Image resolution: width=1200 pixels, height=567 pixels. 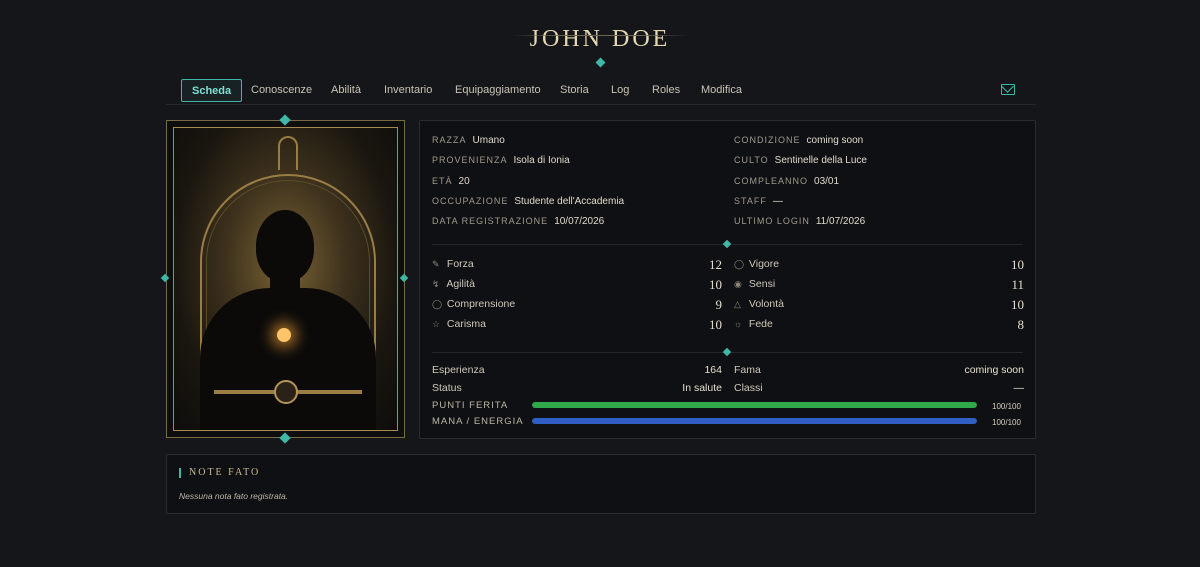 What do you see at coordinates (835, 140) in the screenshot?
I see `info-value: coming soon` at bounding box center [835, 140].